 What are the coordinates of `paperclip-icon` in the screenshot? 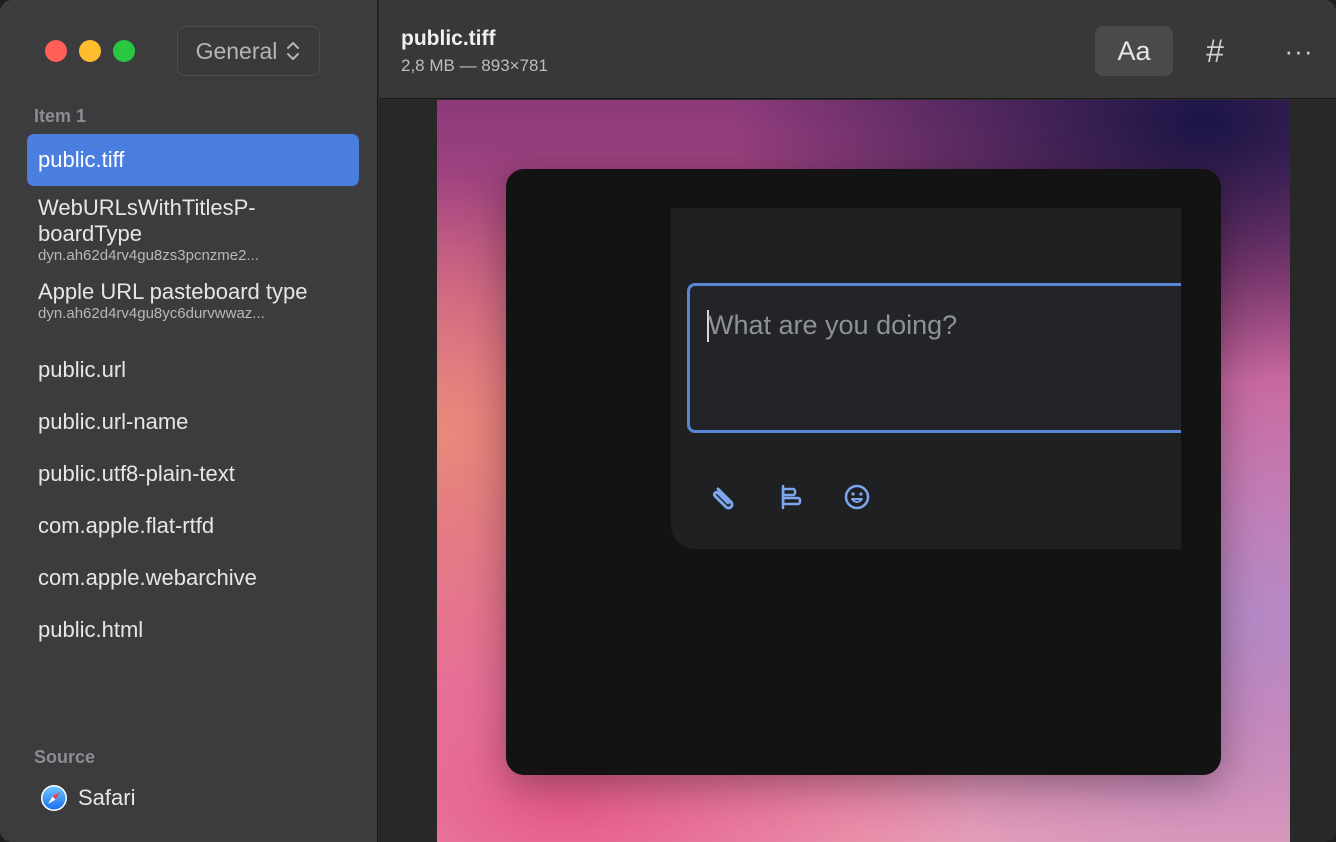 It's located at (724, 497).